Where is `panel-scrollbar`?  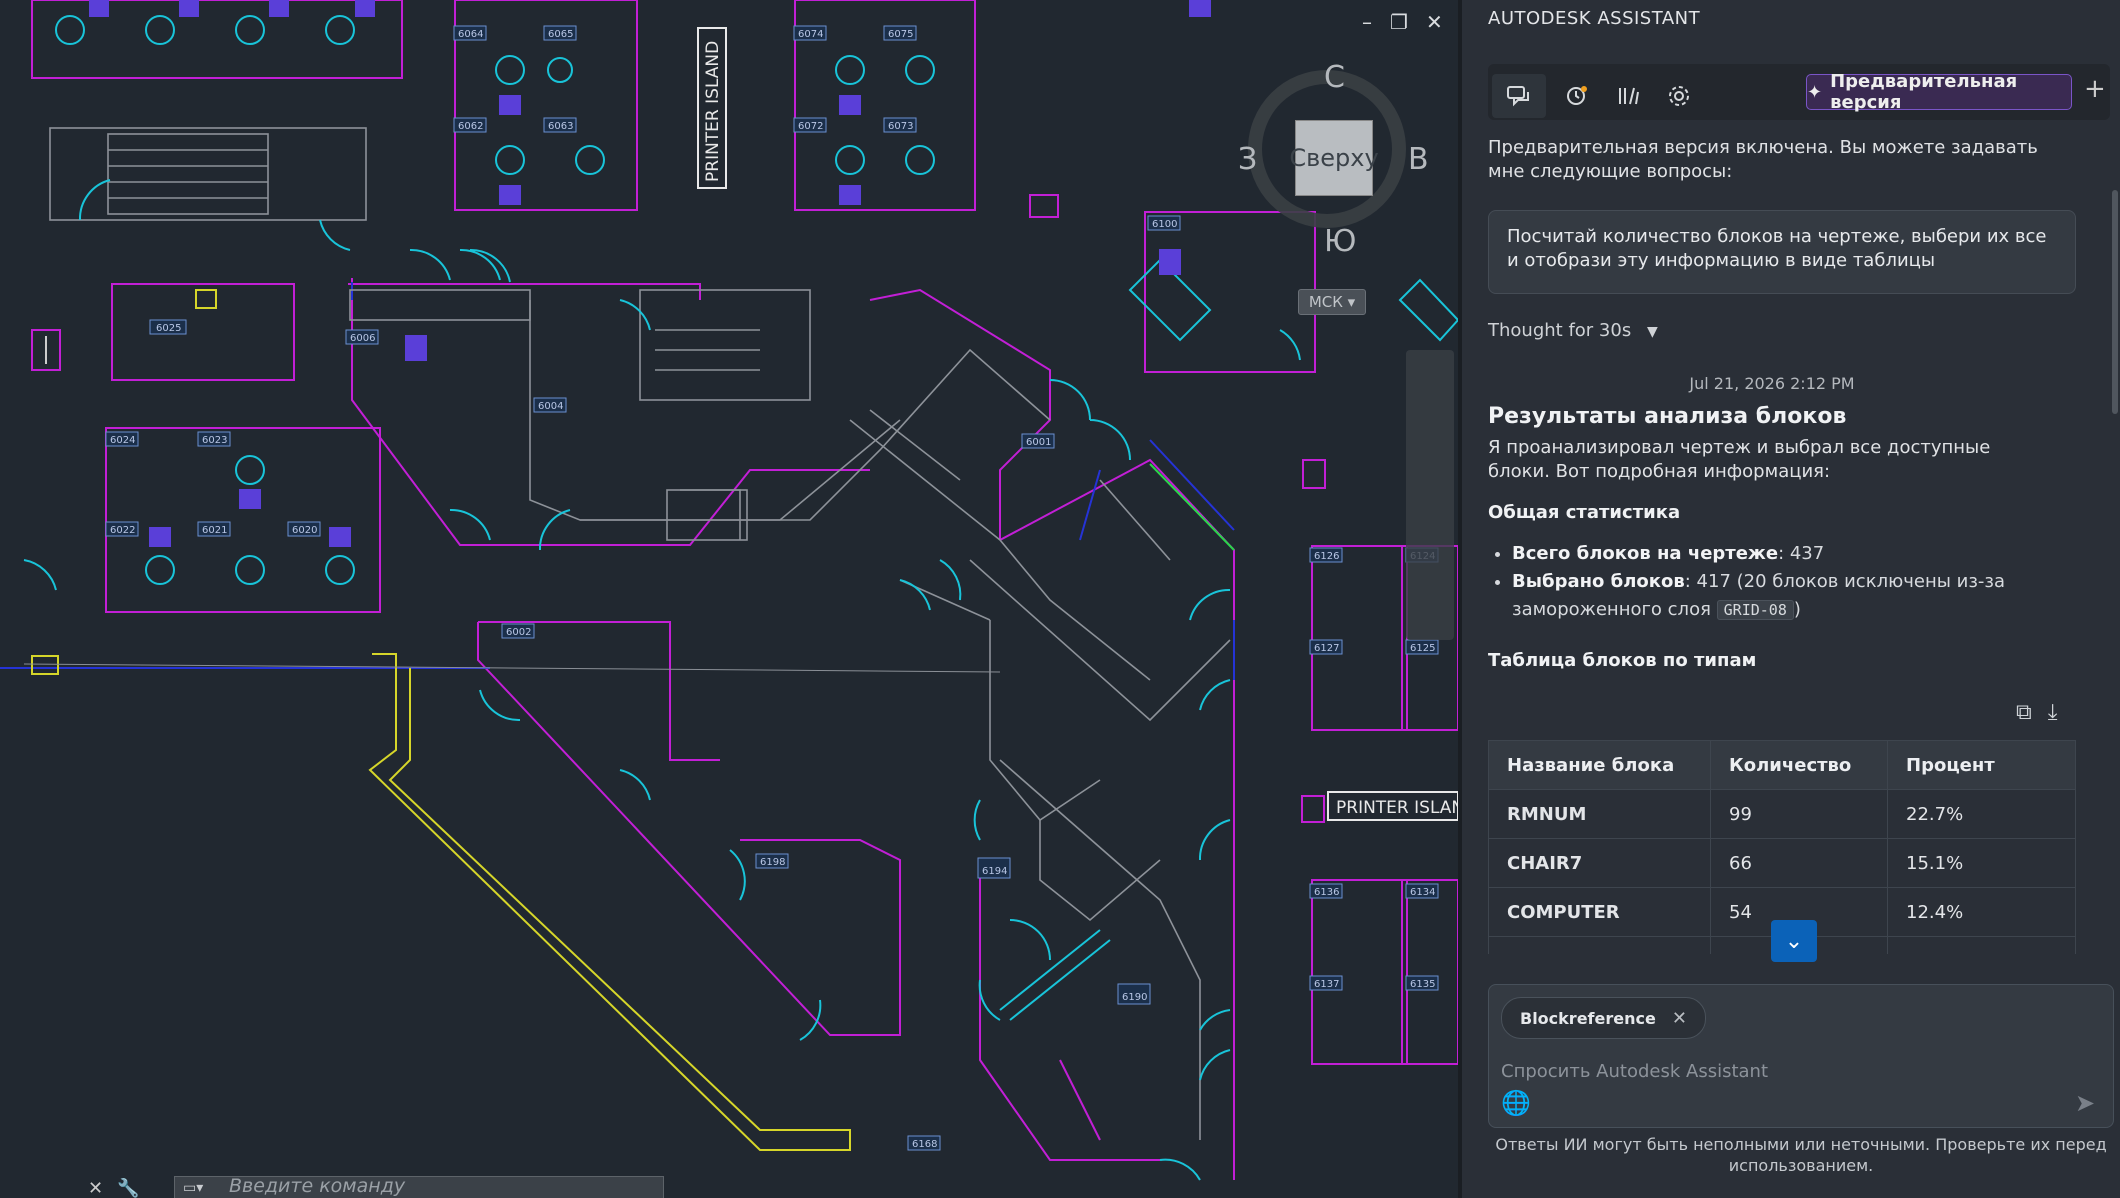 panel-scrollbar is located at coordinates (2115, 302).